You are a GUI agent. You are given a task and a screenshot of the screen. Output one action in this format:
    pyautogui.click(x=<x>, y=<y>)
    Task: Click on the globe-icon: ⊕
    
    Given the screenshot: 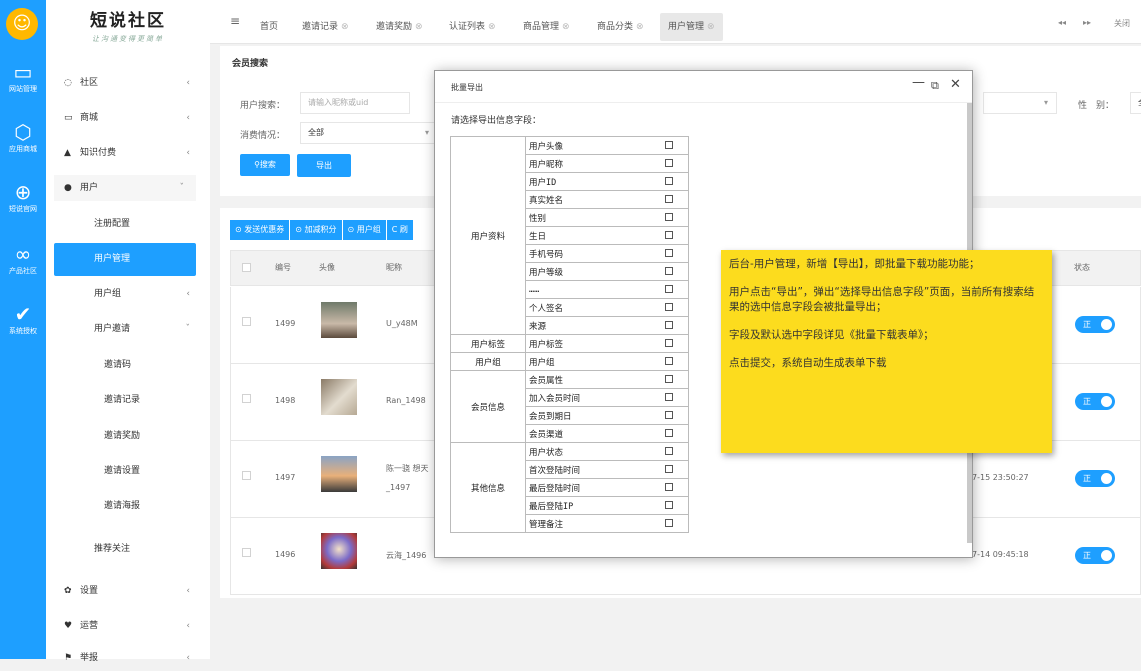 What is the action you would take?
    pyautogui.click(x=23, y=192)
    